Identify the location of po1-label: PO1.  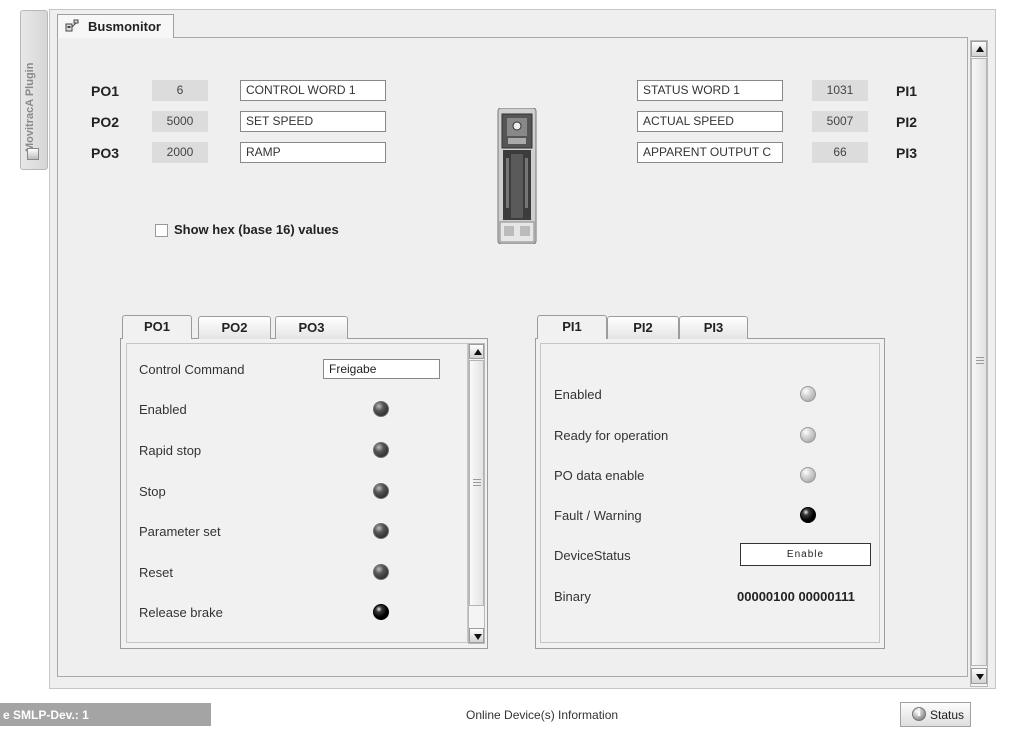
(105, 91).